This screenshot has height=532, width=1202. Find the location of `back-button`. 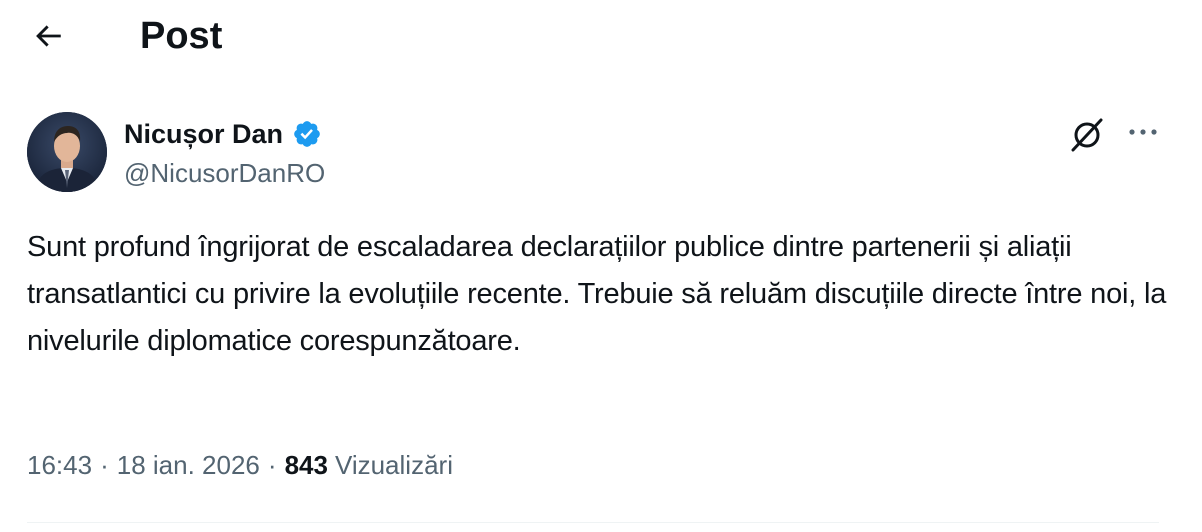

back-button is located at coordinates (48, 36).